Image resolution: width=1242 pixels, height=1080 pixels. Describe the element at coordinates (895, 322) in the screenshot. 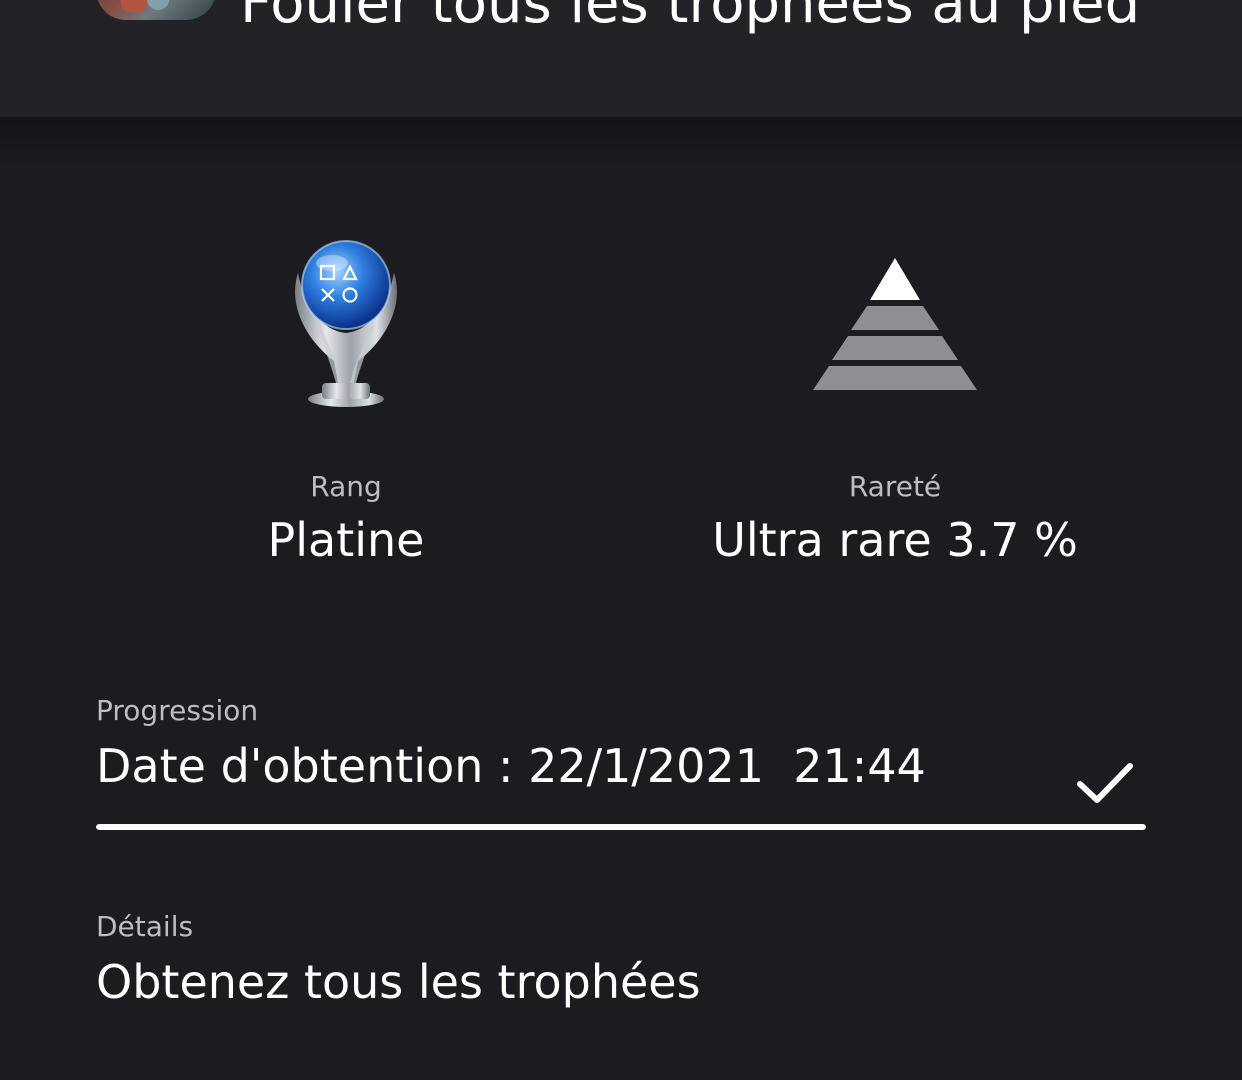

I see `rarity-pyramid-icon` at that location.